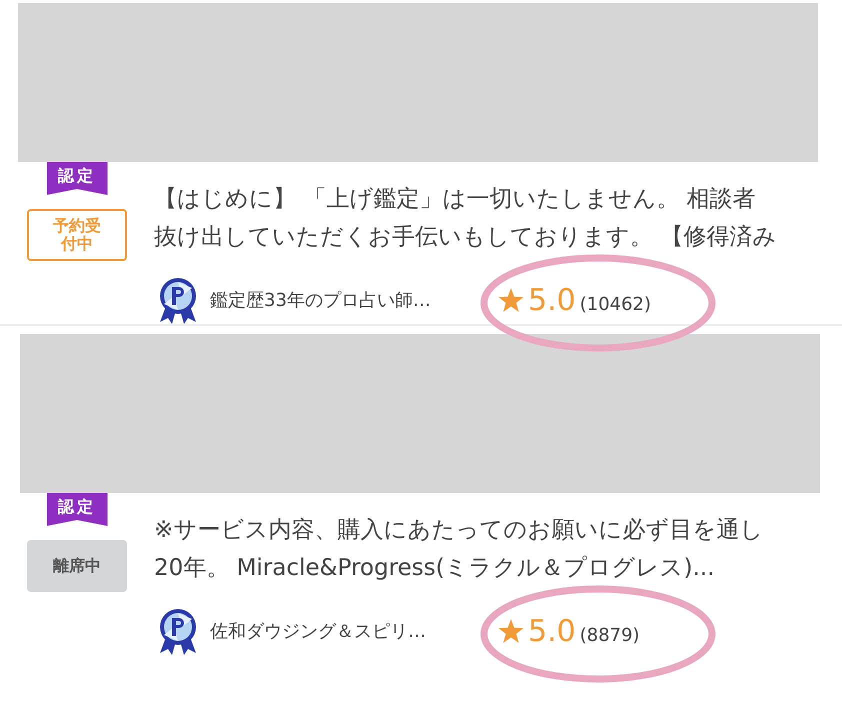 Image resolution: width=842 pixels, height=726 pixels. I want to click on description-line: 抜け出していただくお手伝いもしております。 【修得済み, so click(465, 237).